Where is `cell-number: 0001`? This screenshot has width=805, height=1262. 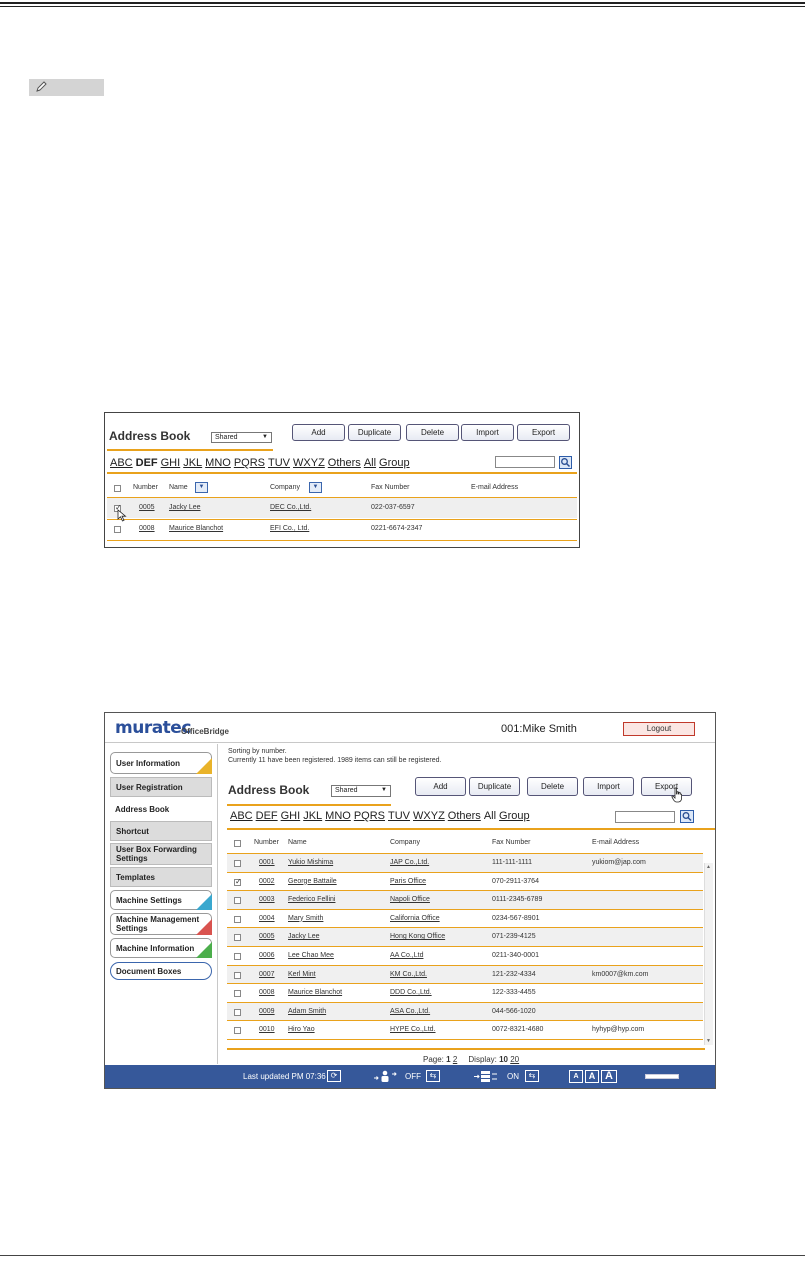
cell-number: 0001 is located at coordinates (267, 862).